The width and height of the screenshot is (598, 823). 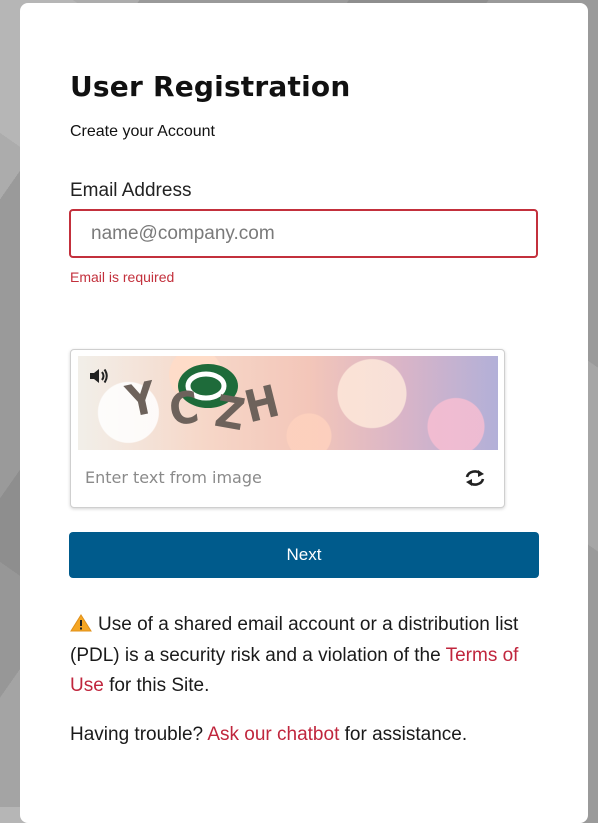 I want to click on captcha-image: YCZH, so click(x=288, y=403).